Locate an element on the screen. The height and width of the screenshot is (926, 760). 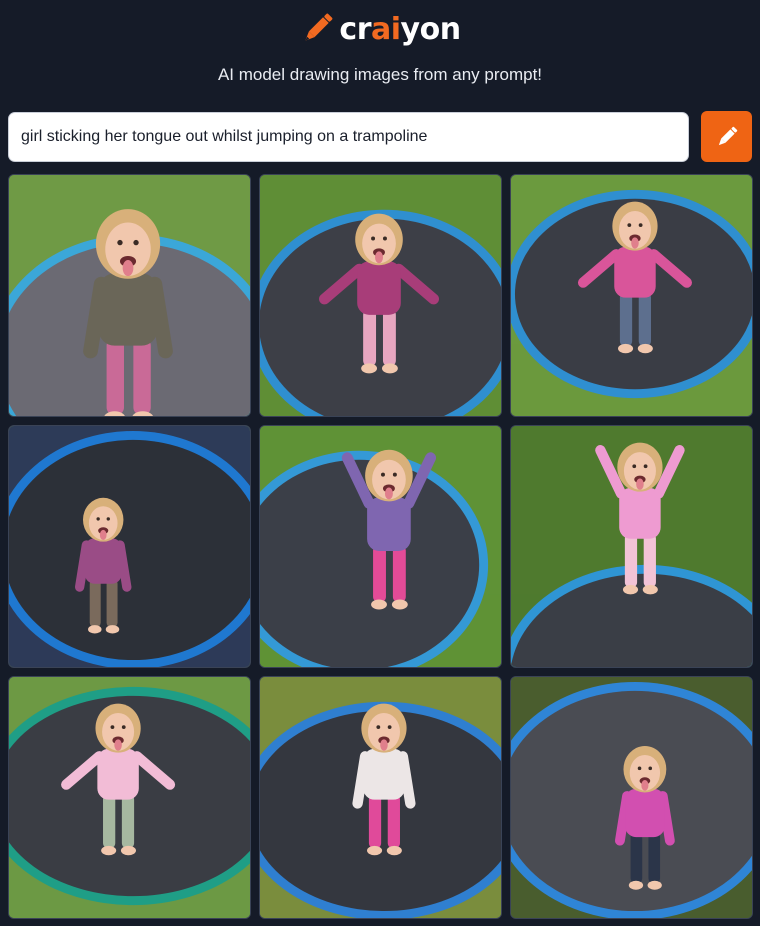
prompt-input is located at coordinates (348, 137).